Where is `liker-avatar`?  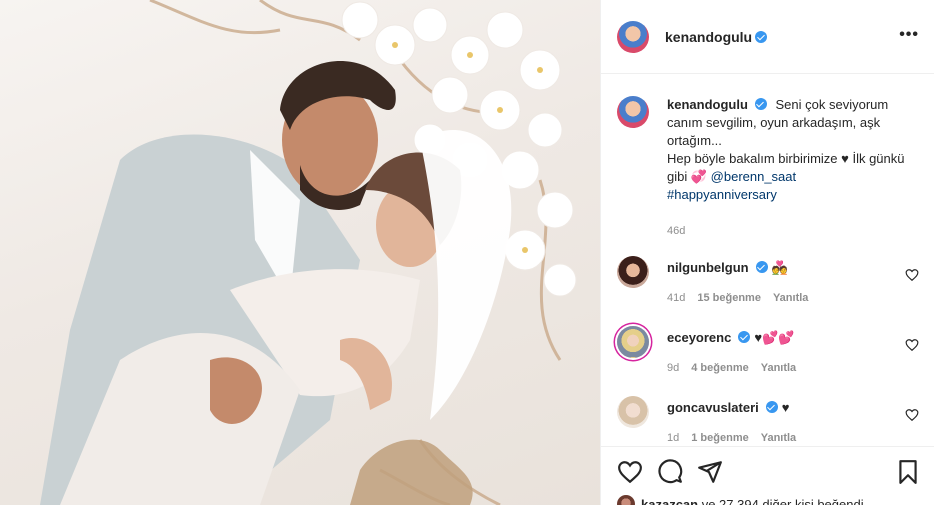 liker-avatar is located at coordinates (626, 500).